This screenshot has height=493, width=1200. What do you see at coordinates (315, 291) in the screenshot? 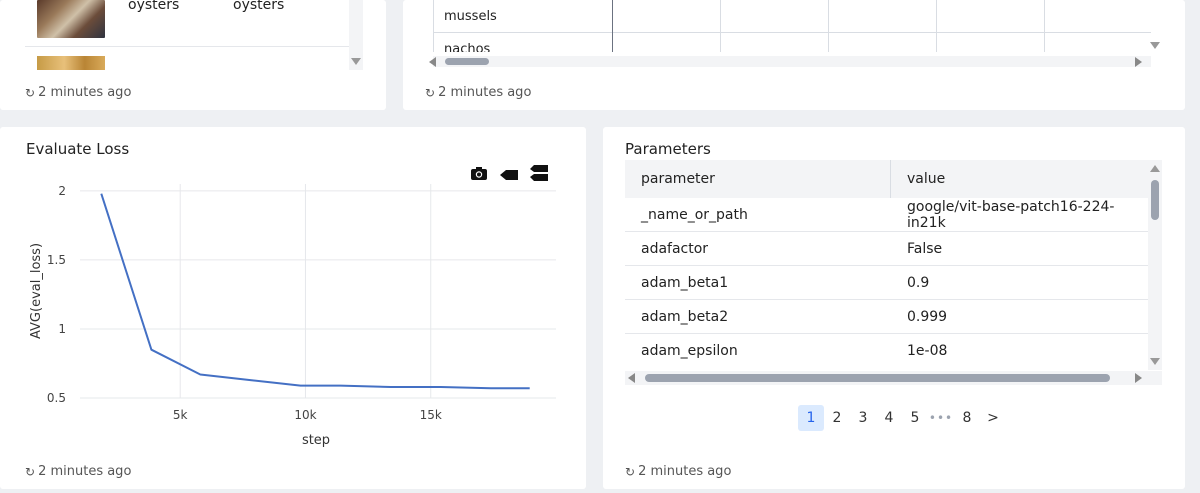
I see `loss-series-line` at bounding box center [315, 291].